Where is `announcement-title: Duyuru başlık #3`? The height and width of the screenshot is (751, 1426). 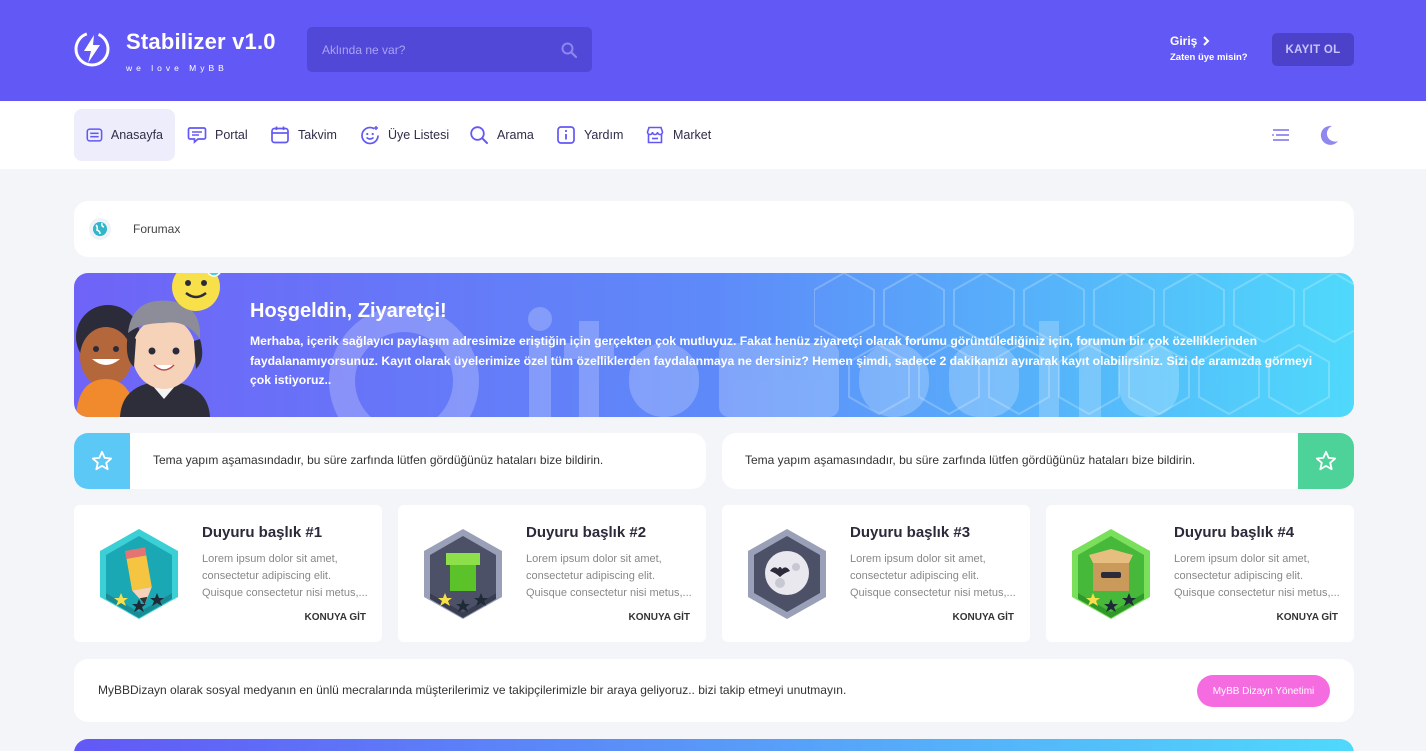
announcement-title: Duyuru başlık #3 is located at coordinates (910, 532).